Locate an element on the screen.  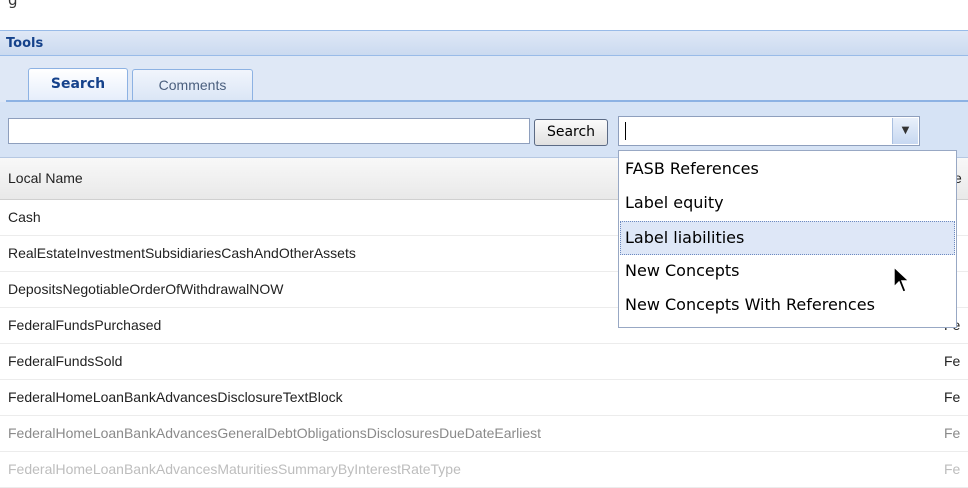
column-header-local-name: Local Name is located at coordinates (45, 178).